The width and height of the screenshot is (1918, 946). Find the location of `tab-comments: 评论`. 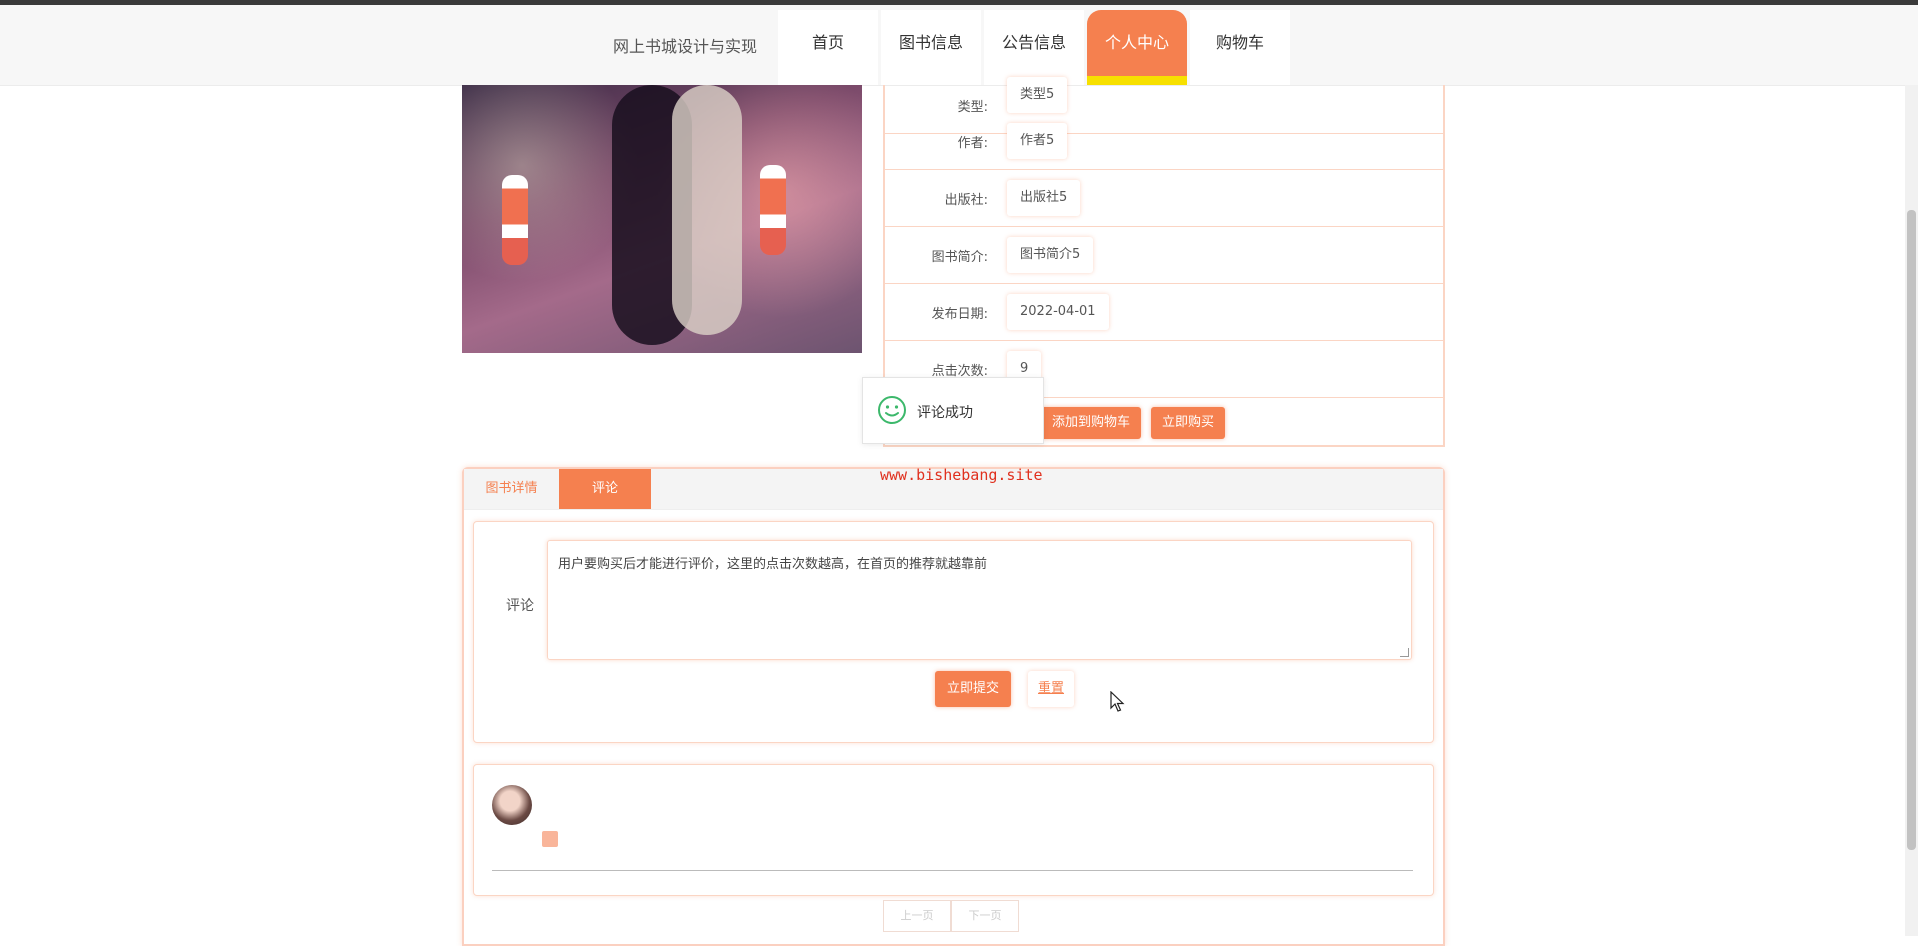

tab-comments: 评论 is located at coordinates (605, 489).